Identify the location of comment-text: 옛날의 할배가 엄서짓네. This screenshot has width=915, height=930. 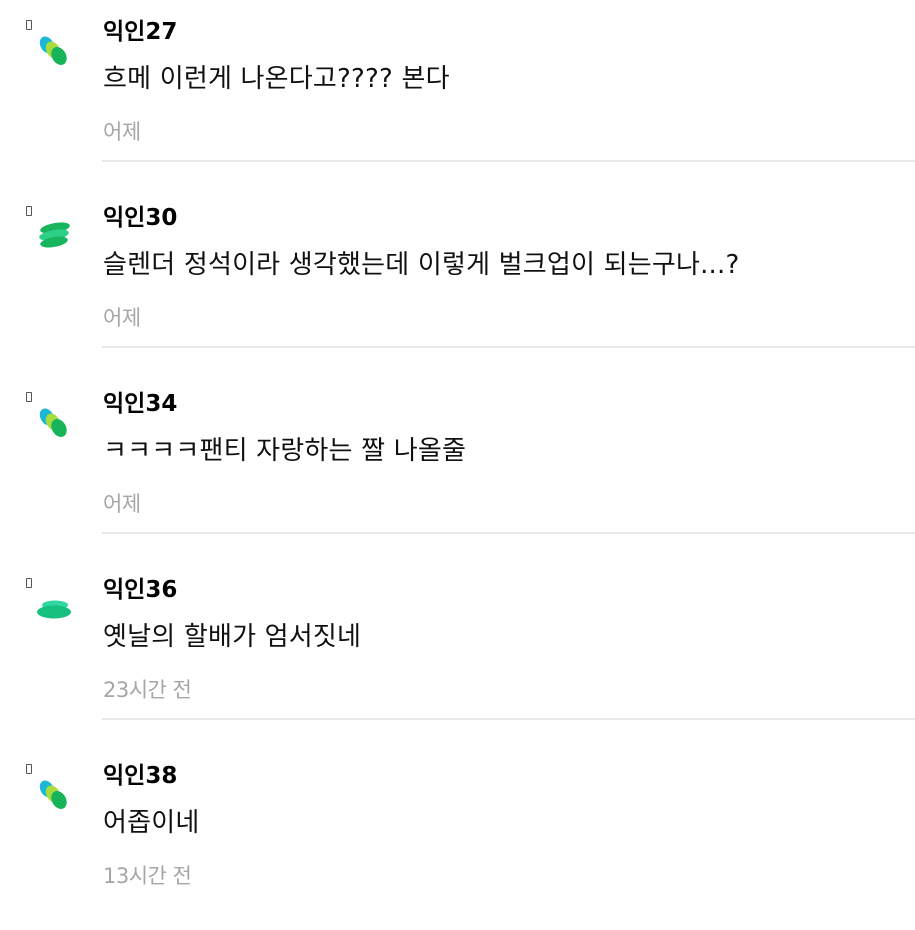
(232, 637).